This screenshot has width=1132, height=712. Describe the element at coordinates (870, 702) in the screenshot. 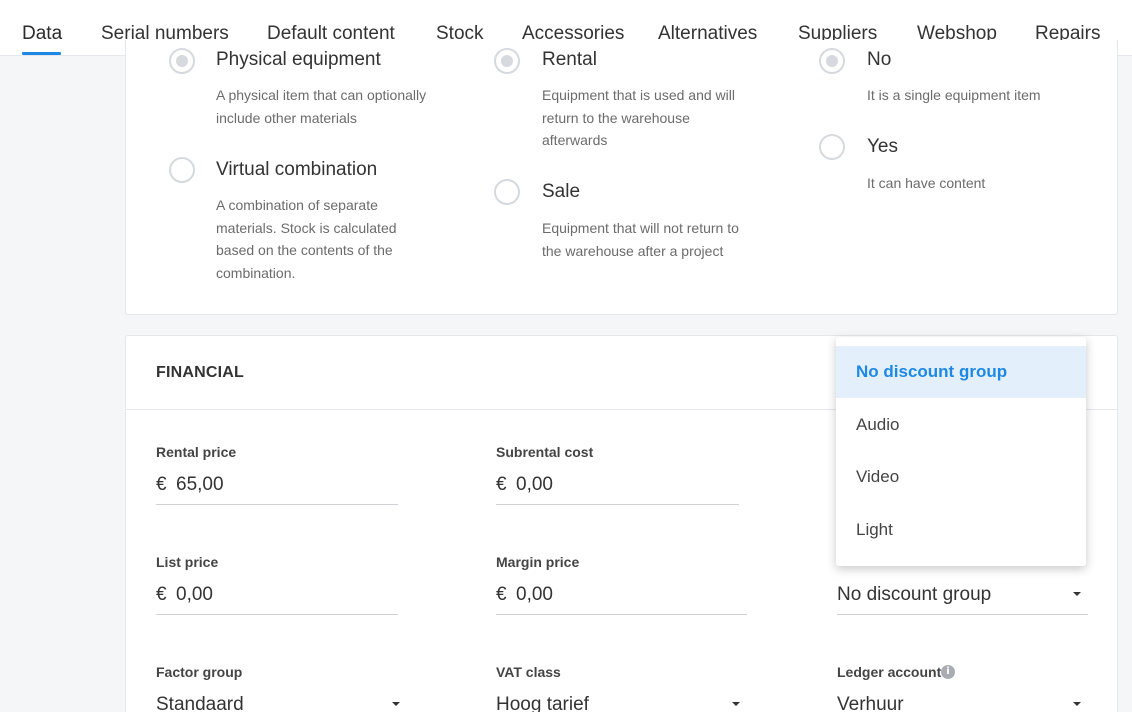

I see `ledger-account-select: Verhuur` at that location.